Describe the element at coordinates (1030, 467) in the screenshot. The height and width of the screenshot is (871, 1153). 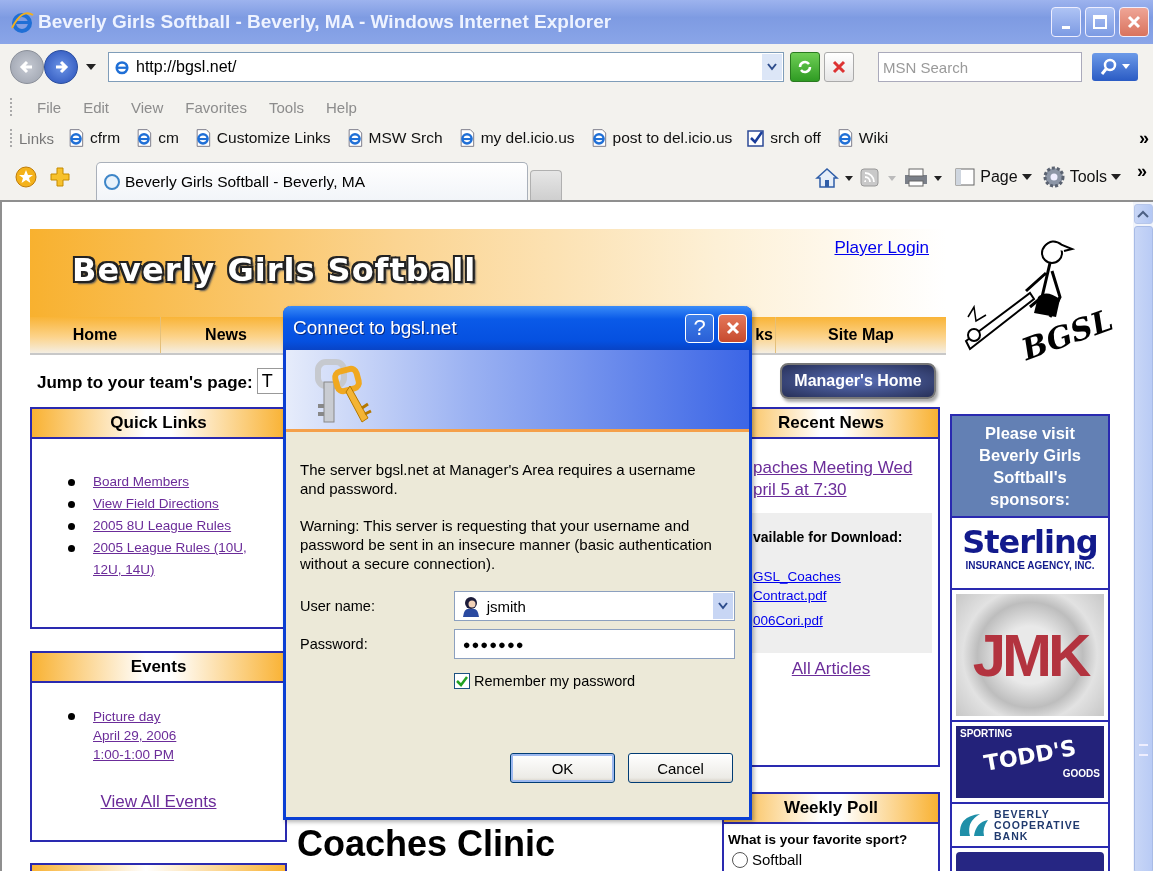
I see `sponsors-heading: Please visit Beverly Girls Softball's sponsors:` at that location.